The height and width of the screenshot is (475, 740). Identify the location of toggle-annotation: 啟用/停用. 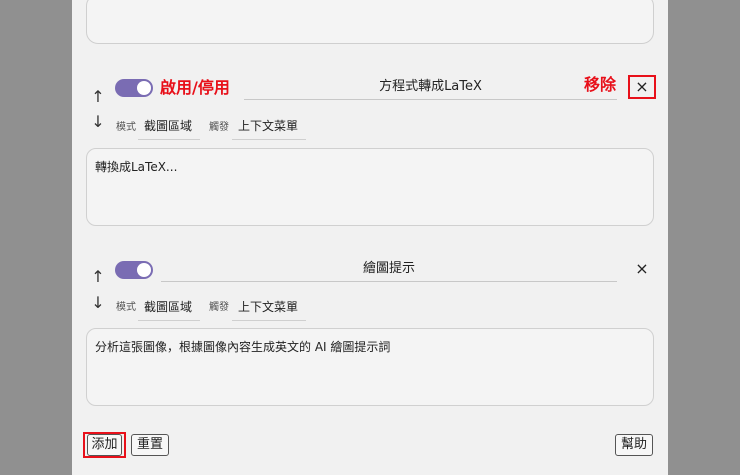
(195, 87).